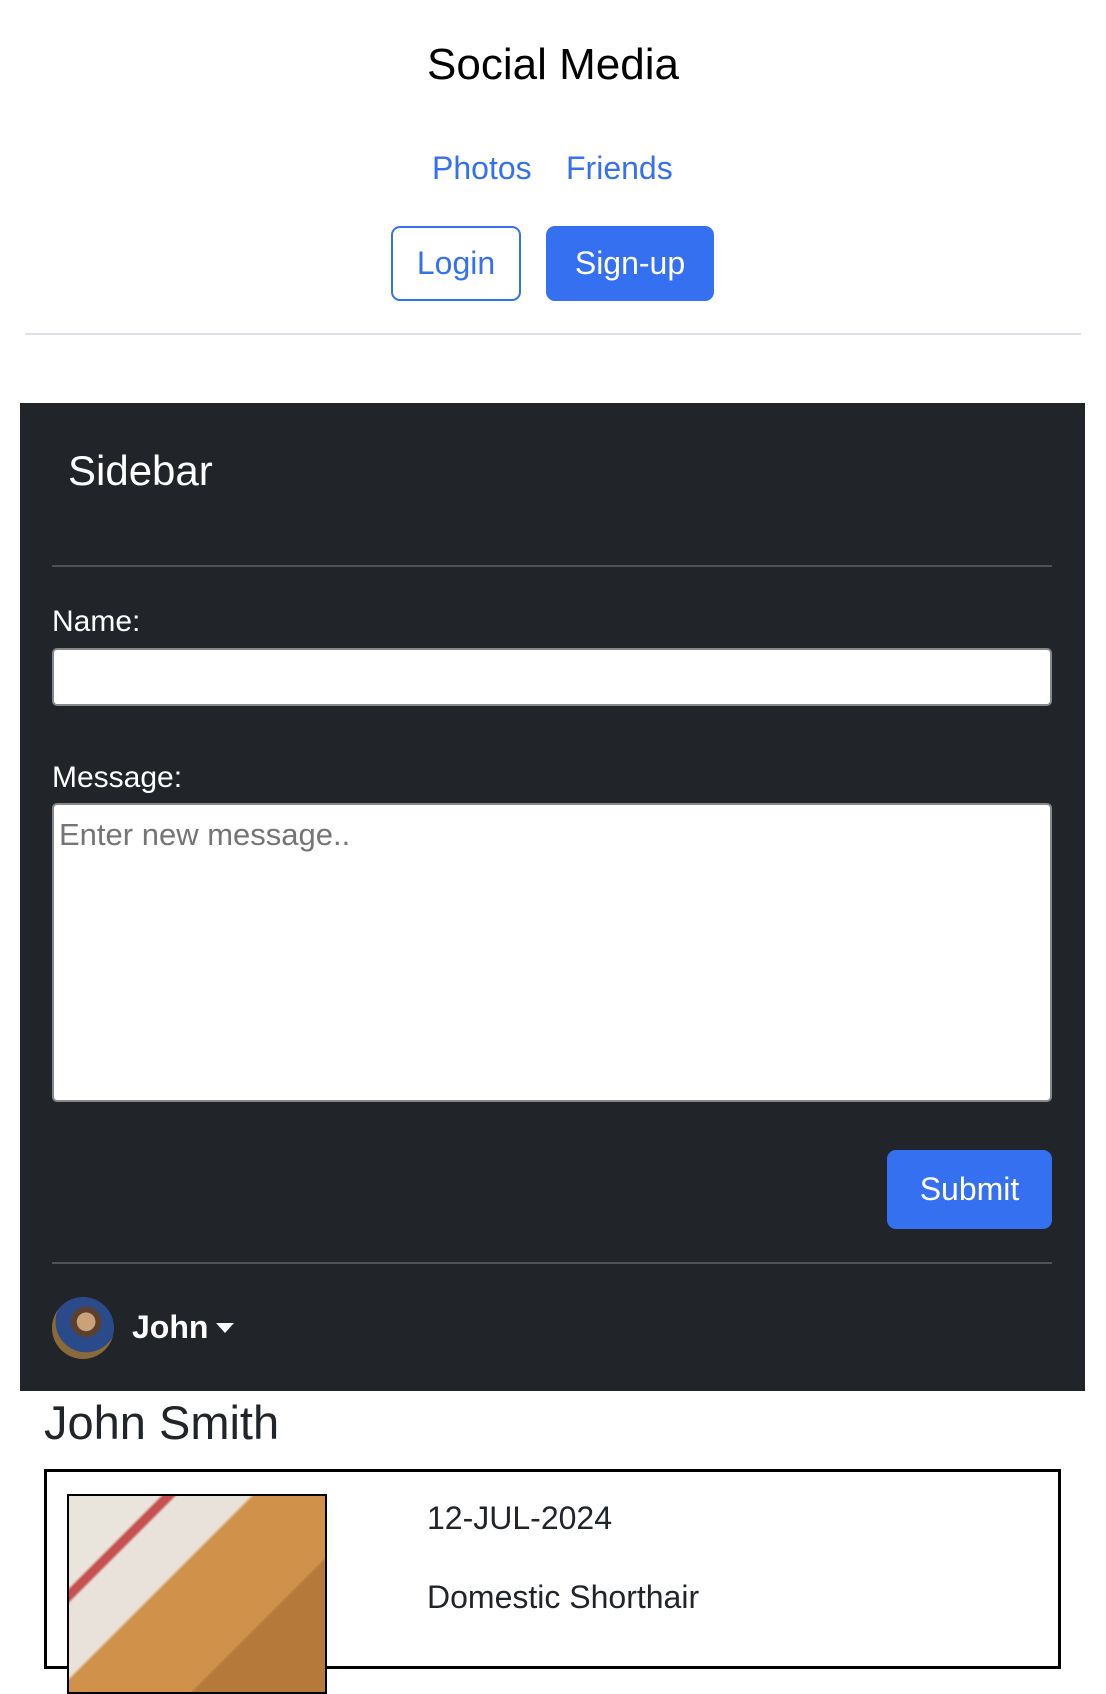 This screenshot has width=1106, height=1694. I want to click on nav-friends: Friends, so click(619, 168).